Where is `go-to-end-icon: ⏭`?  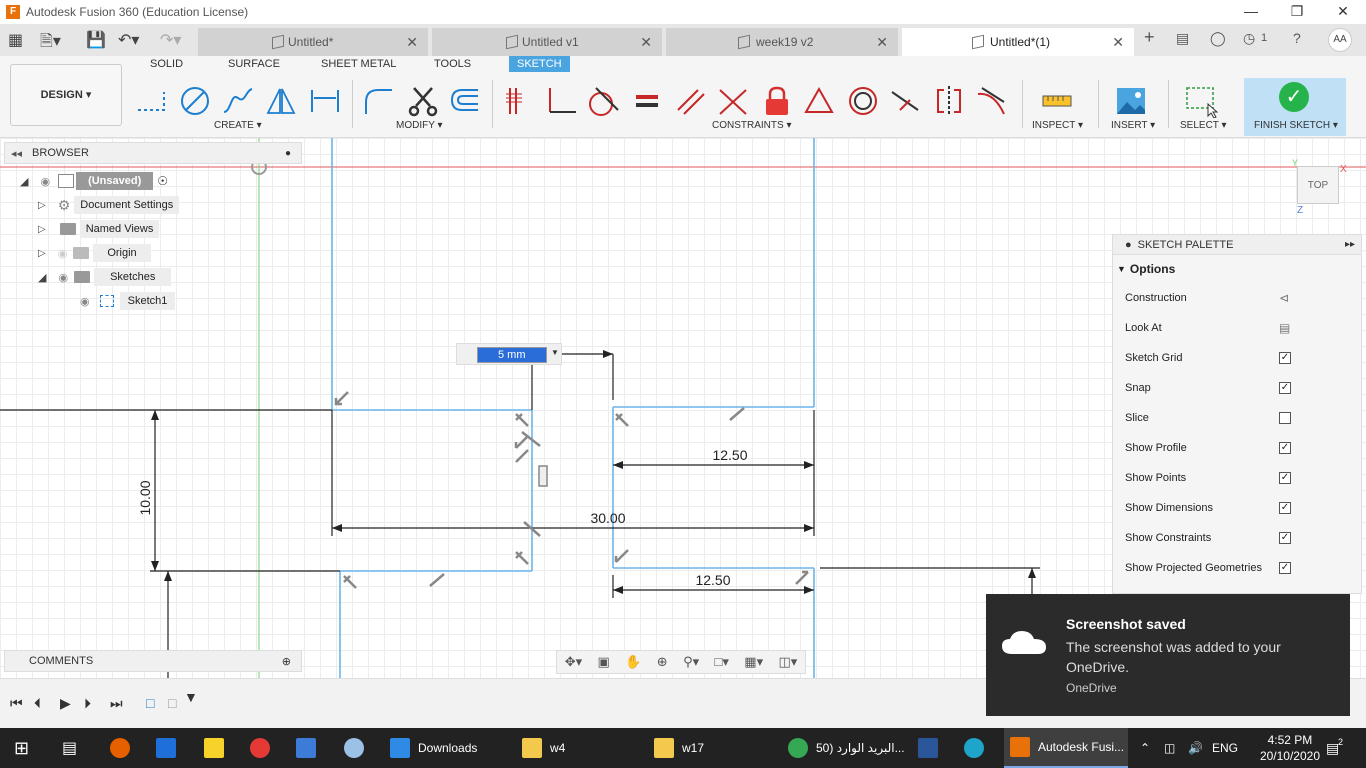 go-to-end-icon: ⏭ is located at coordinates (116, 703).